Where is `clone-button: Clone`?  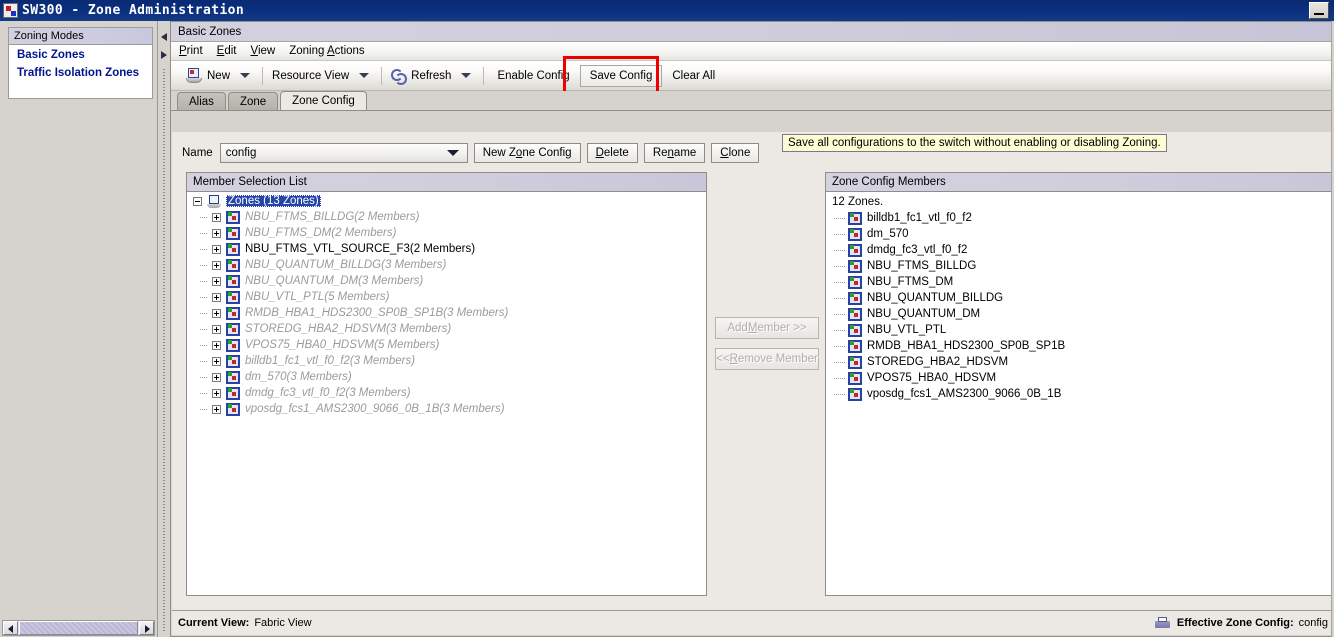 clone-button: Clone is located at coordinates (735, 153).